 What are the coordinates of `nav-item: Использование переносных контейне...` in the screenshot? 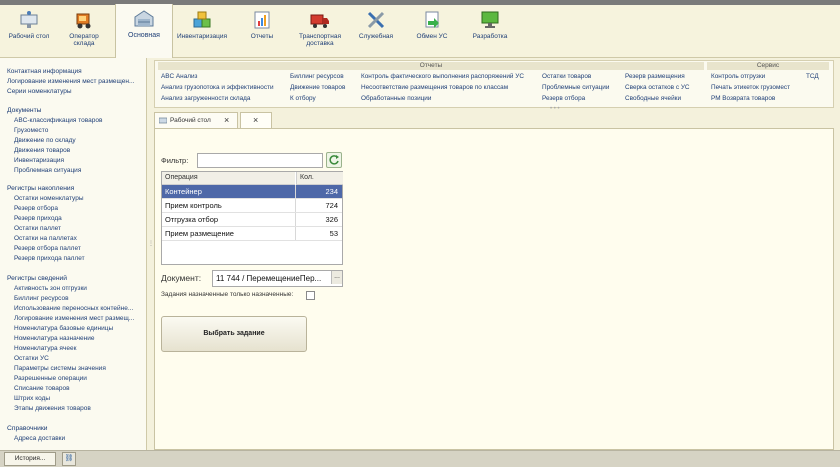 It's located at (73, 308).